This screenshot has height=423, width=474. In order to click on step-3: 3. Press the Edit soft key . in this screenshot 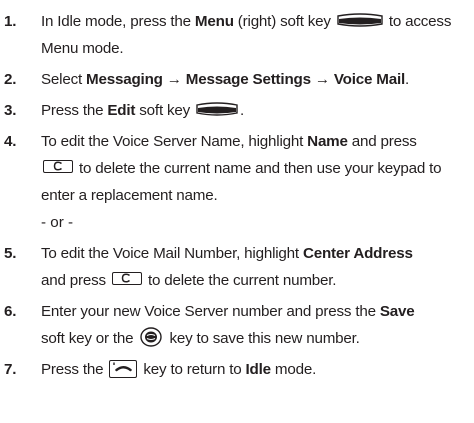, I will do `click(237, 110)`.